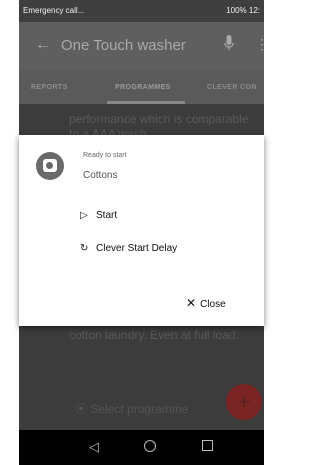 The image size is (320, 465). I want to click on close-button: ✕ Close, so click(206, 303).